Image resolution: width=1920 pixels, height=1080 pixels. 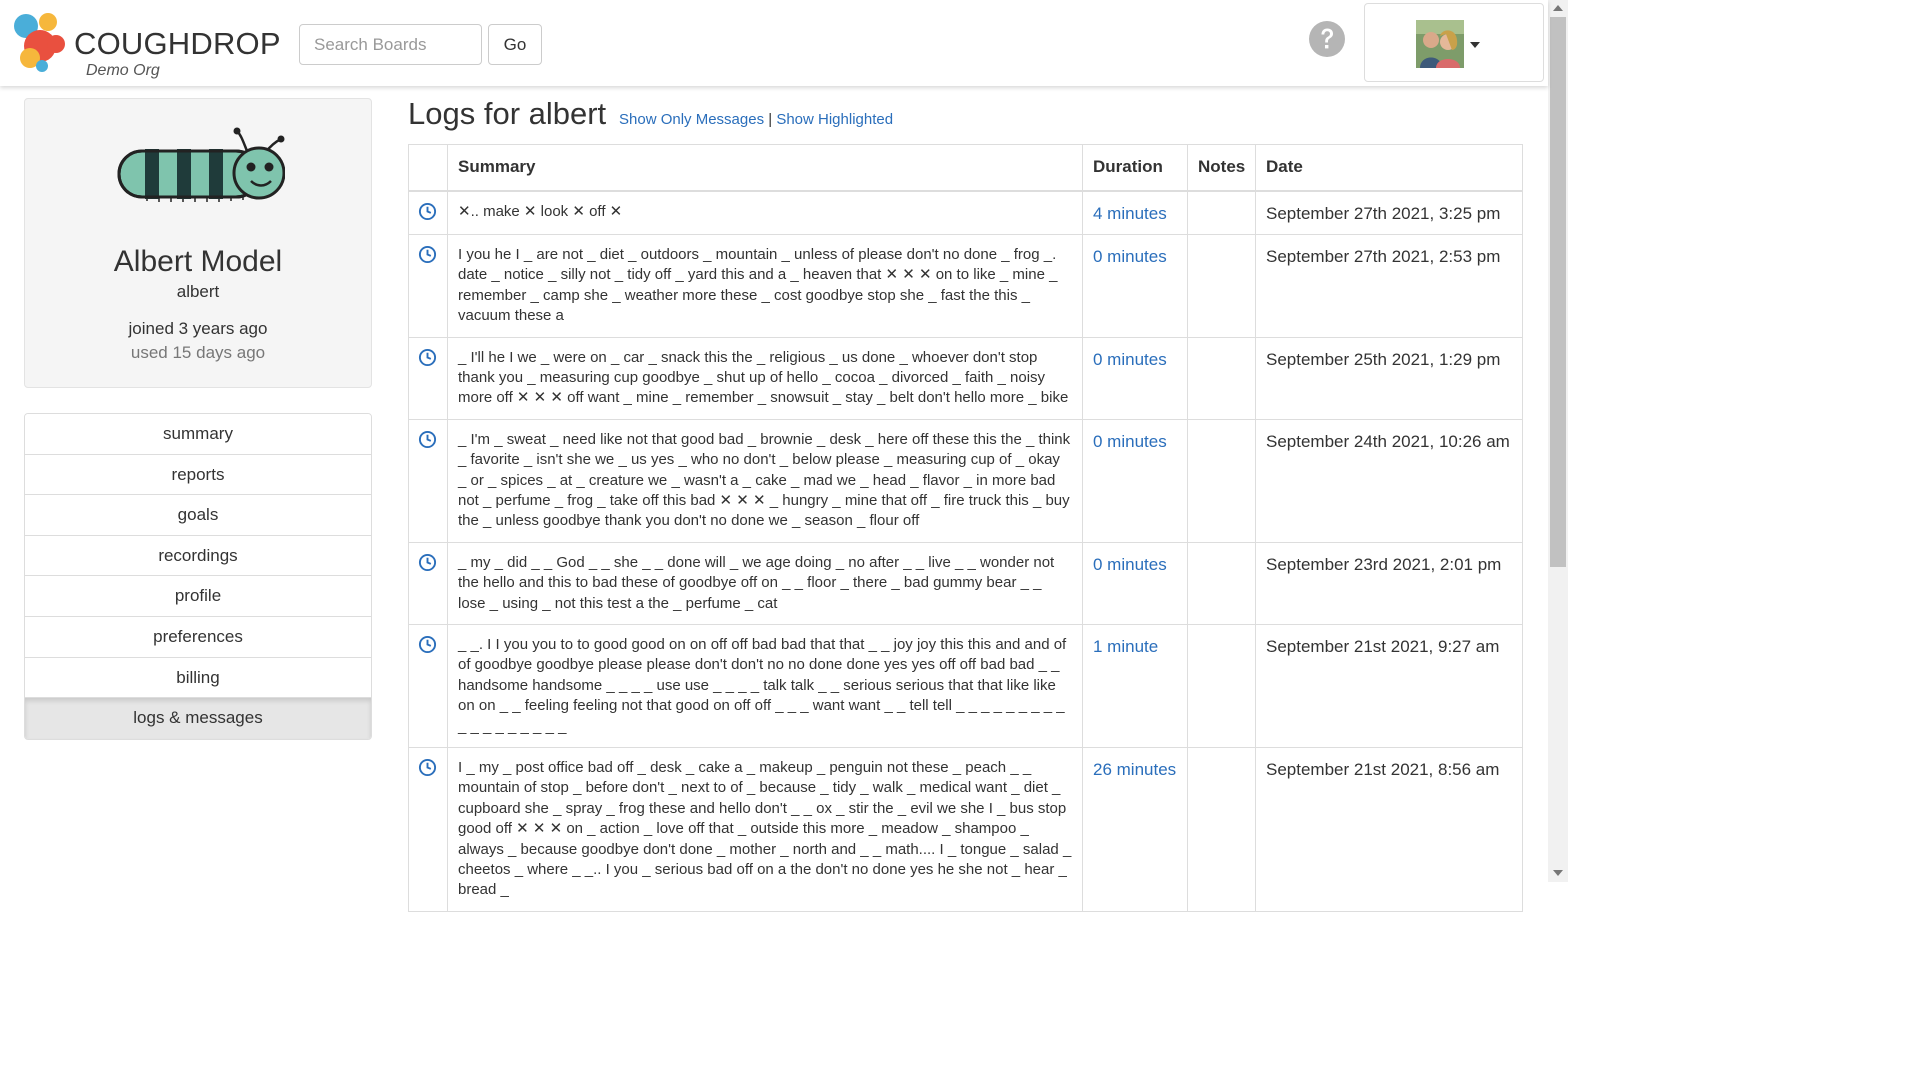 I want to click on log-filter-links: Show Only Messages | Show Highlighted, so click(x=756, y=119).